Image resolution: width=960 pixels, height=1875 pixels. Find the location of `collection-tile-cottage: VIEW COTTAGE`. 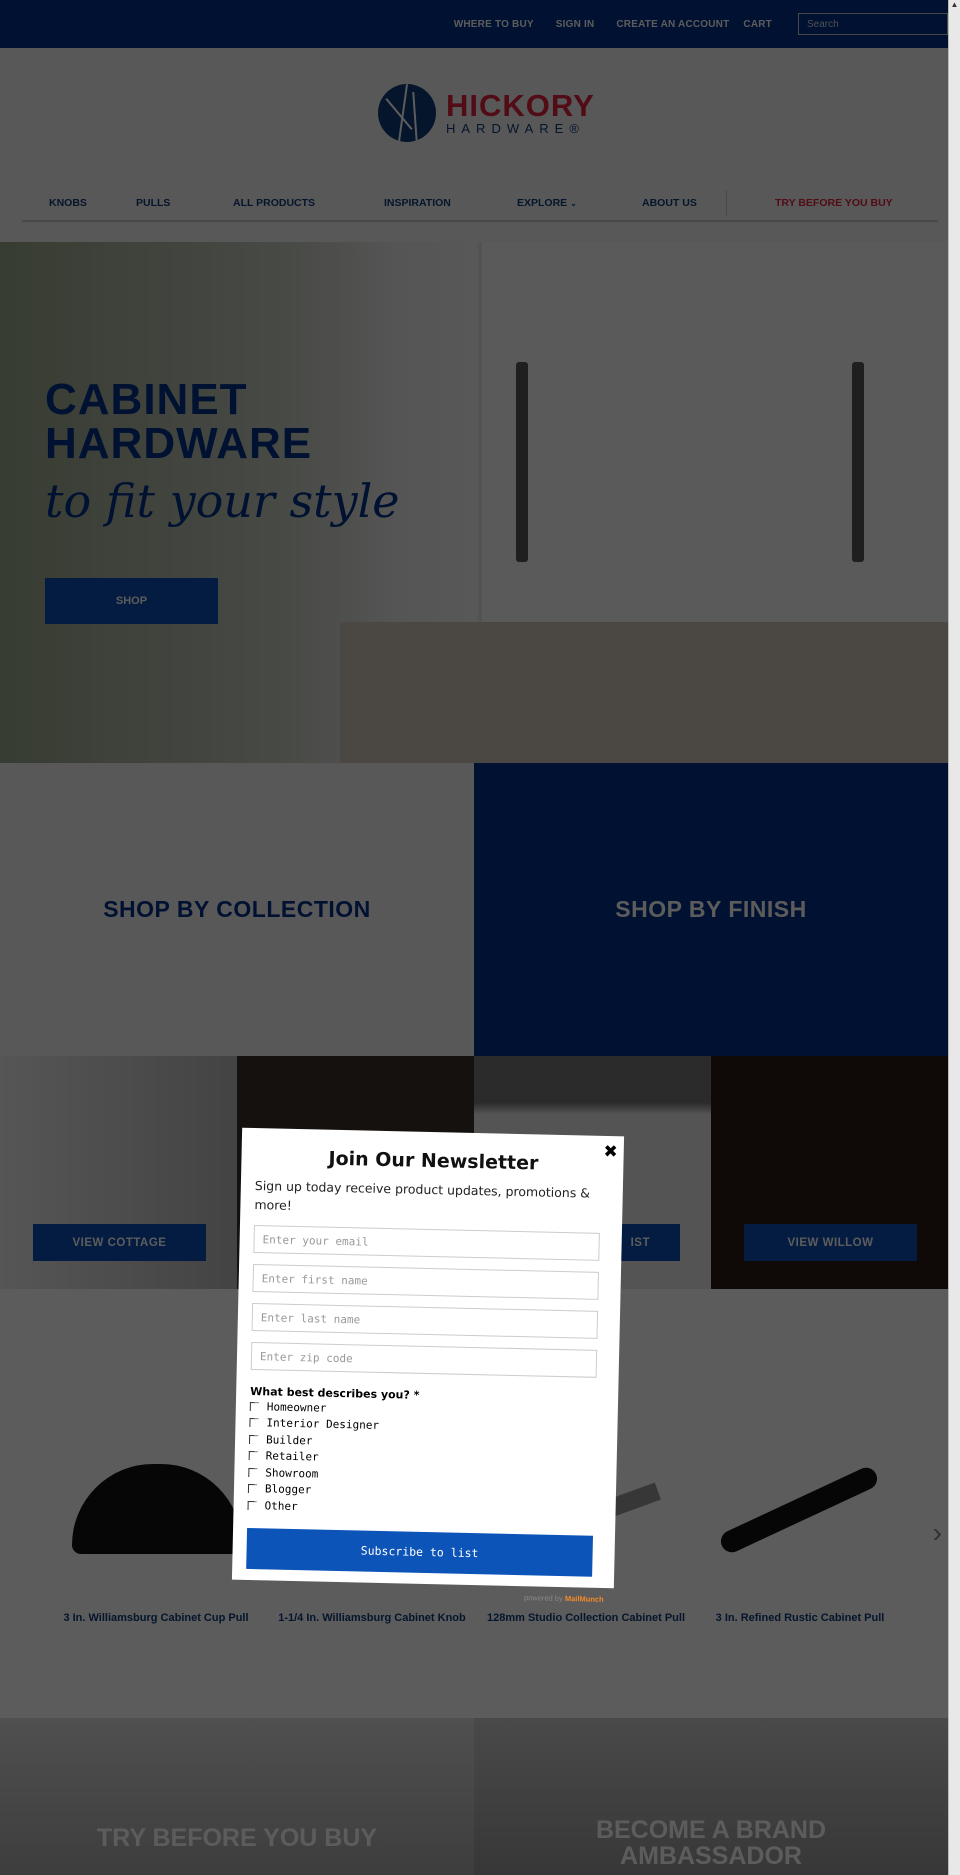

collection-tile-cottage: VIEW COTTAGE is located at coordinates (118, 1172).